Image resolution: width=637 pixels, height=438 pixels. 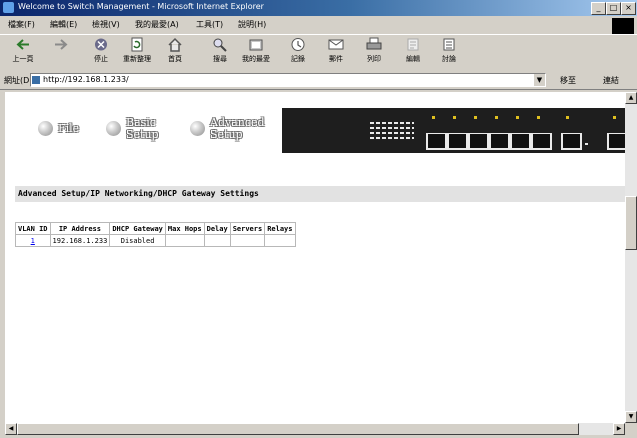 What do you see at coordinates (598, 8) in the screenshot?
I see `minimize-button: _` at bounding box center [598, 8].